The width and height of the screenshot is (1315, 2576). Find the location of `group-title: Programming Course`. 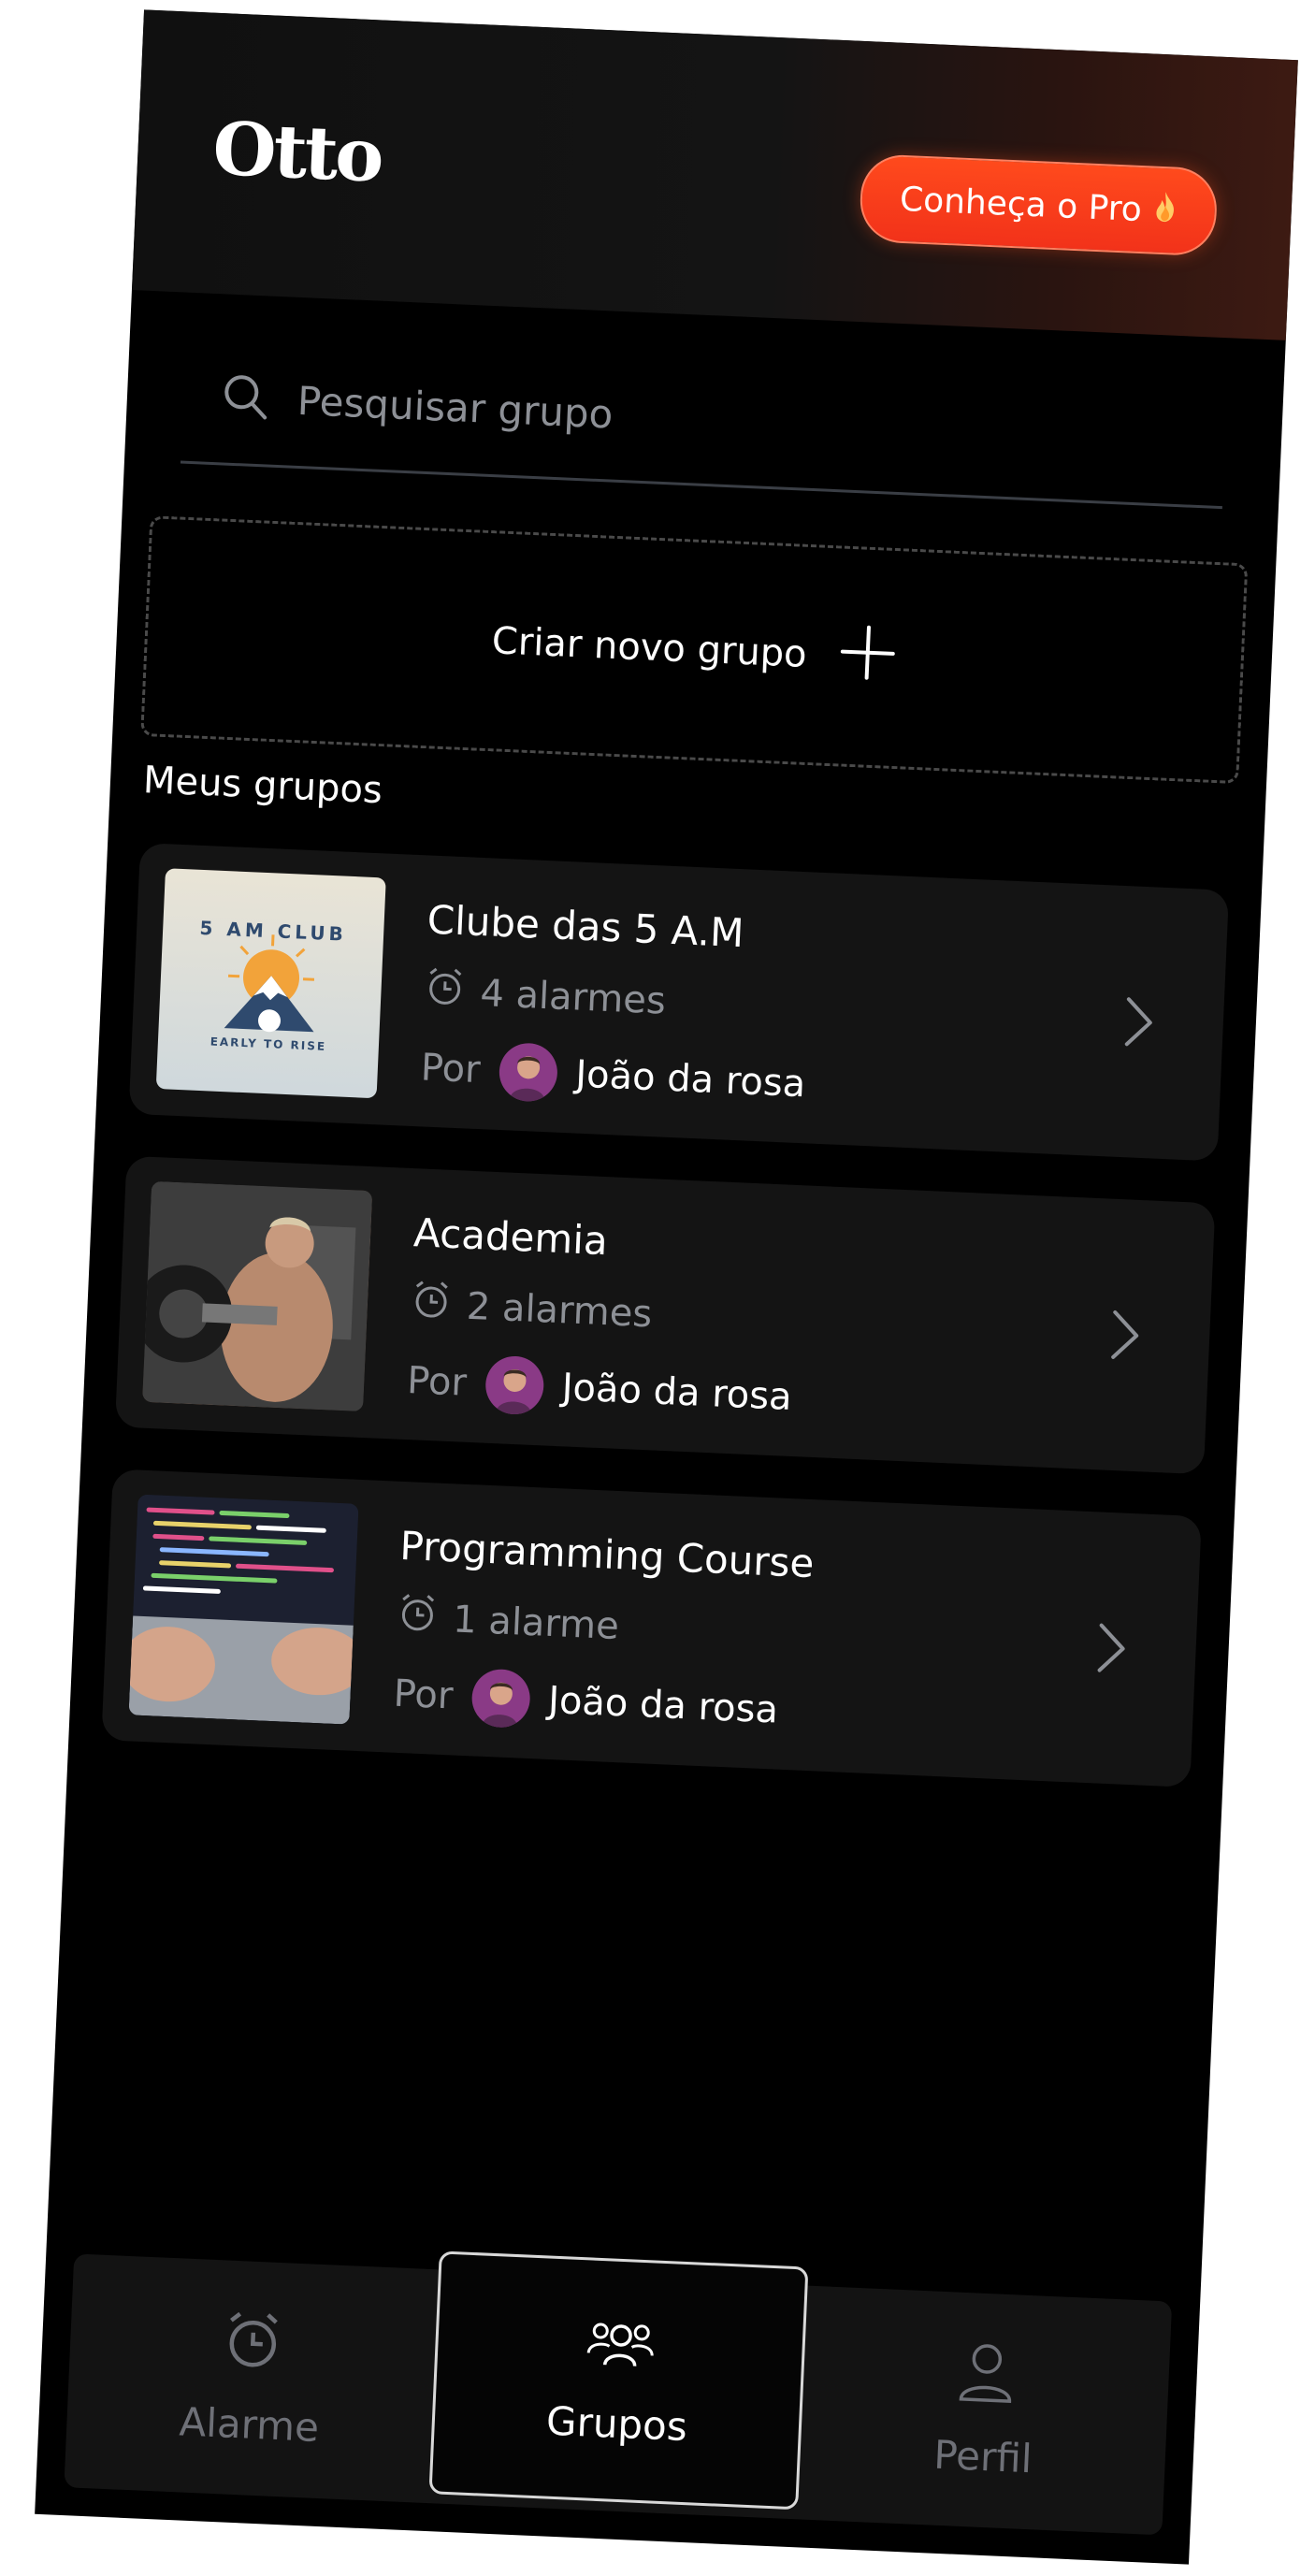

group-title: Programming Course is located at coordinates (607, 1555).